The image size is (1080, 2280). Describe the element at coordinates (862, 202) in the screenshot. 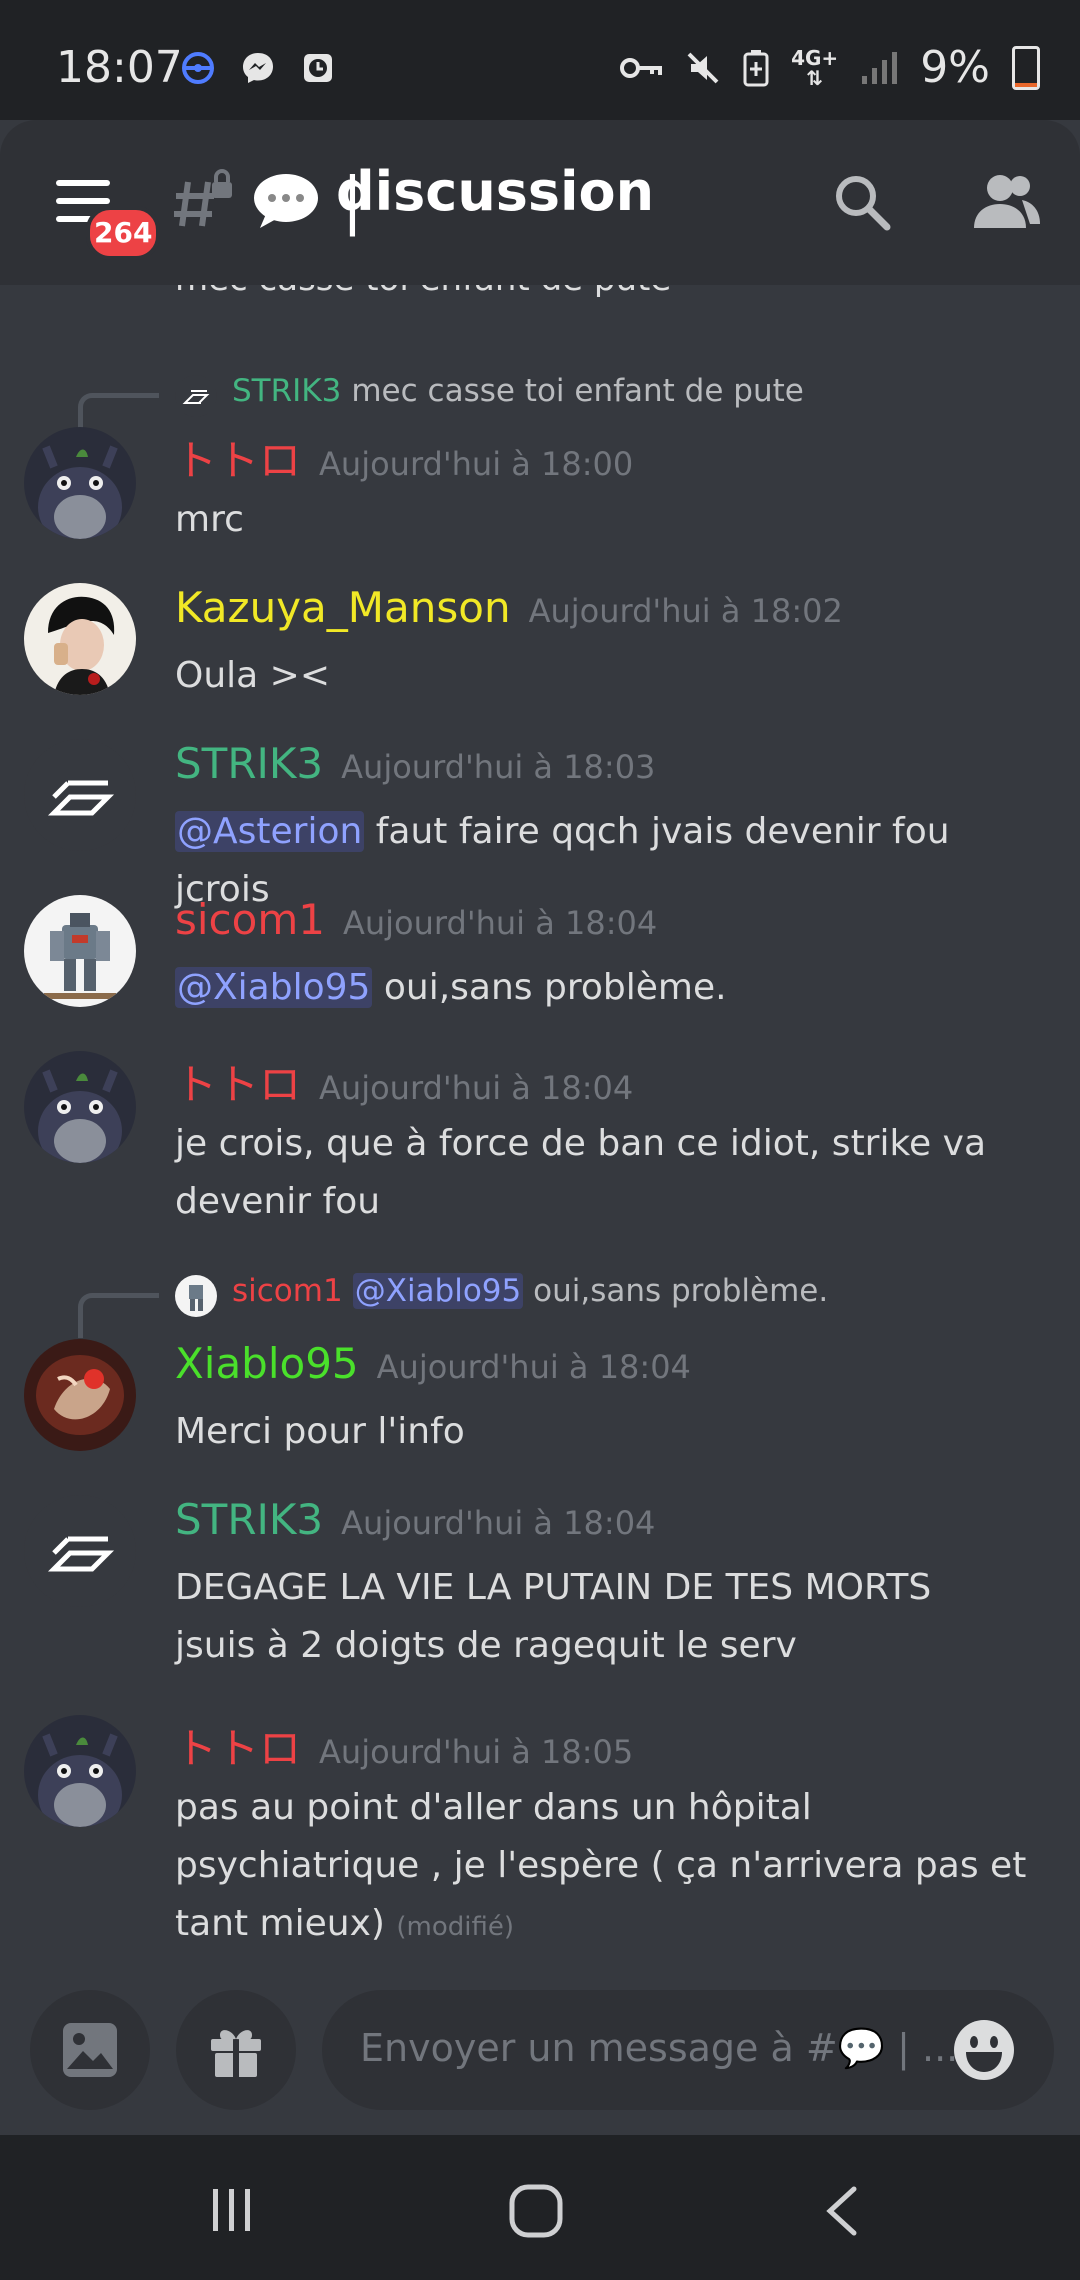

I see `search-icon` at that location.